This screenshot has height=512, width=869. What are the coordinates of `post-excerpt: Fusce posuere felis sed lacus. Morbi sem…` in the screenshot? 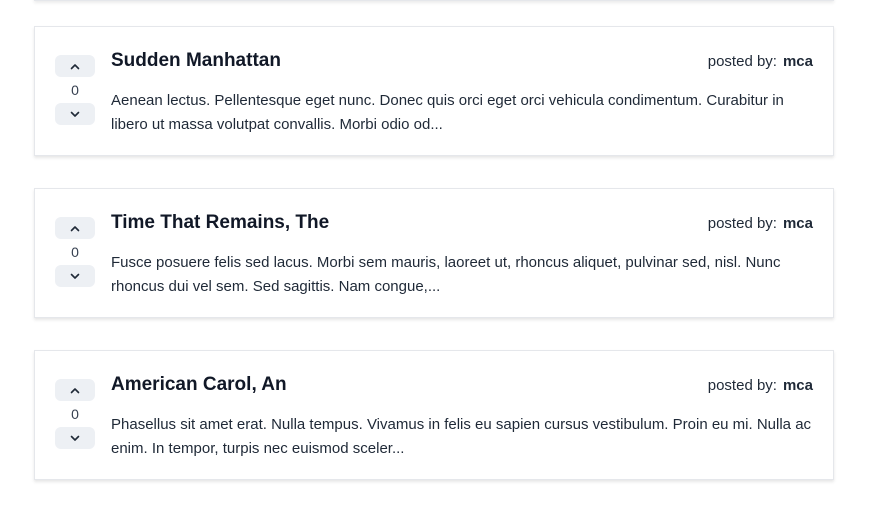 It's located at (446, 274).